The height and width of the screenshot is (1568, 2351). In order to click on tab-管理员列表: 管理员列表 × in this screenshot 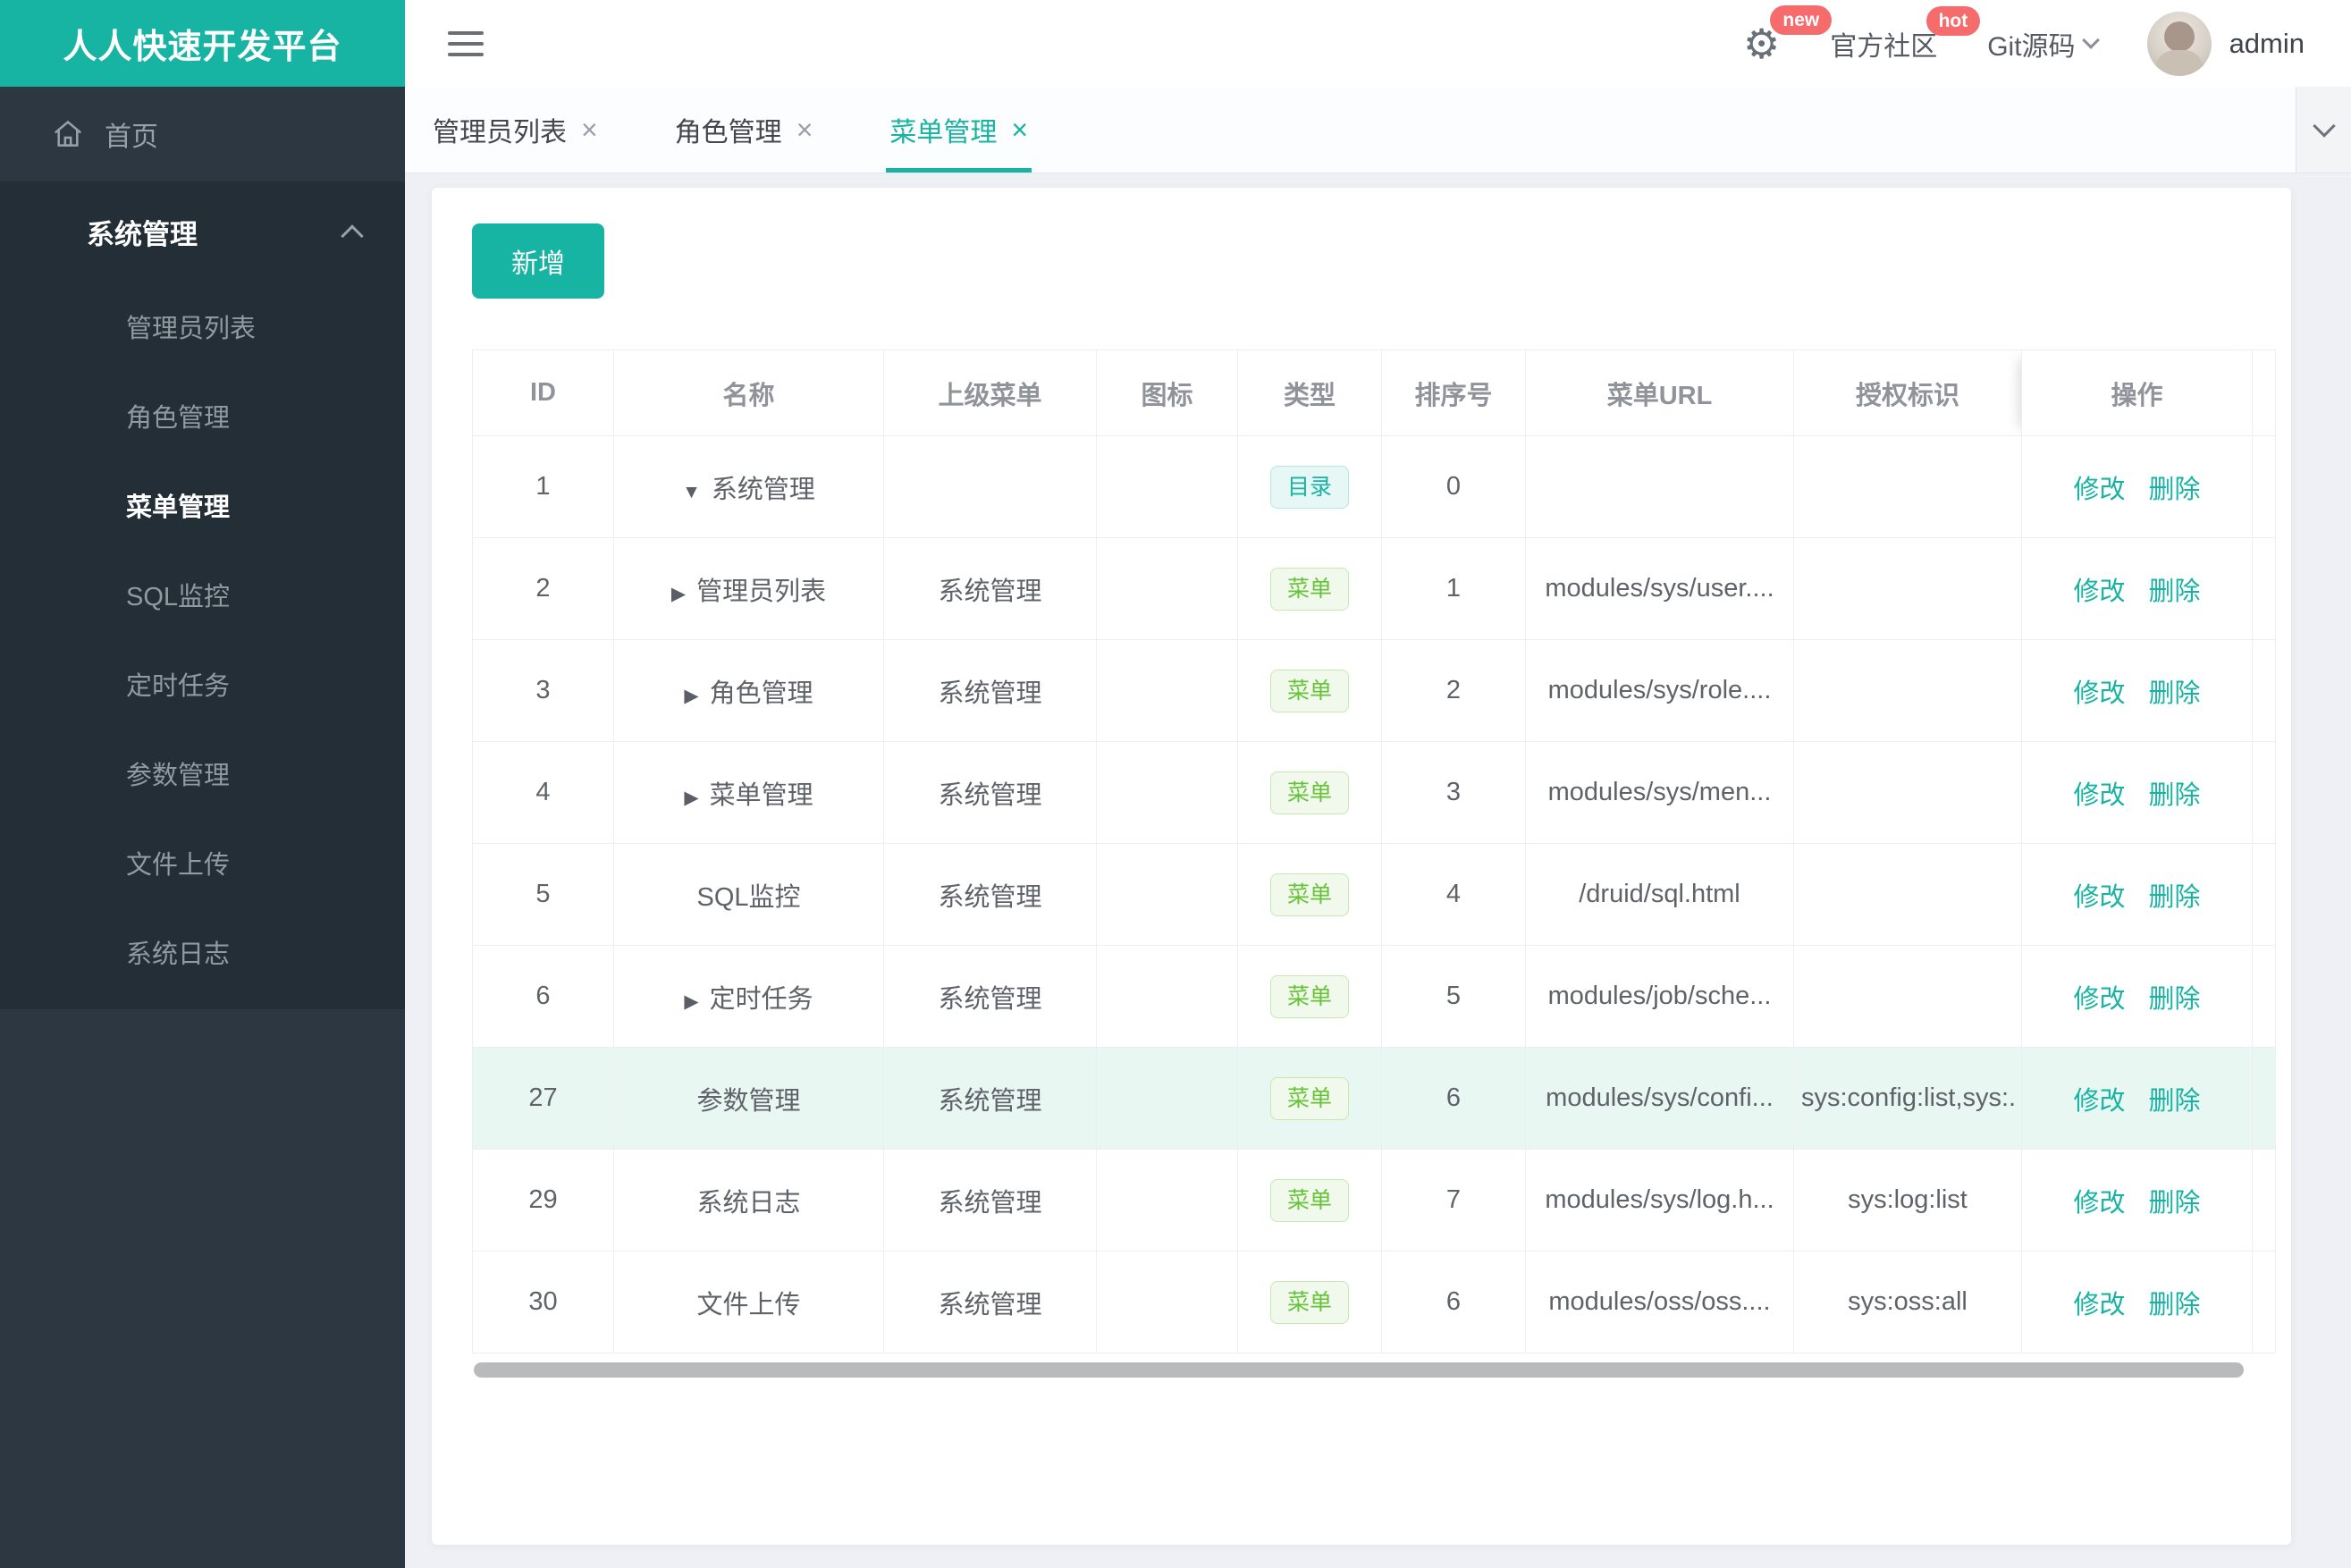, I will do `click(515, 130)`.